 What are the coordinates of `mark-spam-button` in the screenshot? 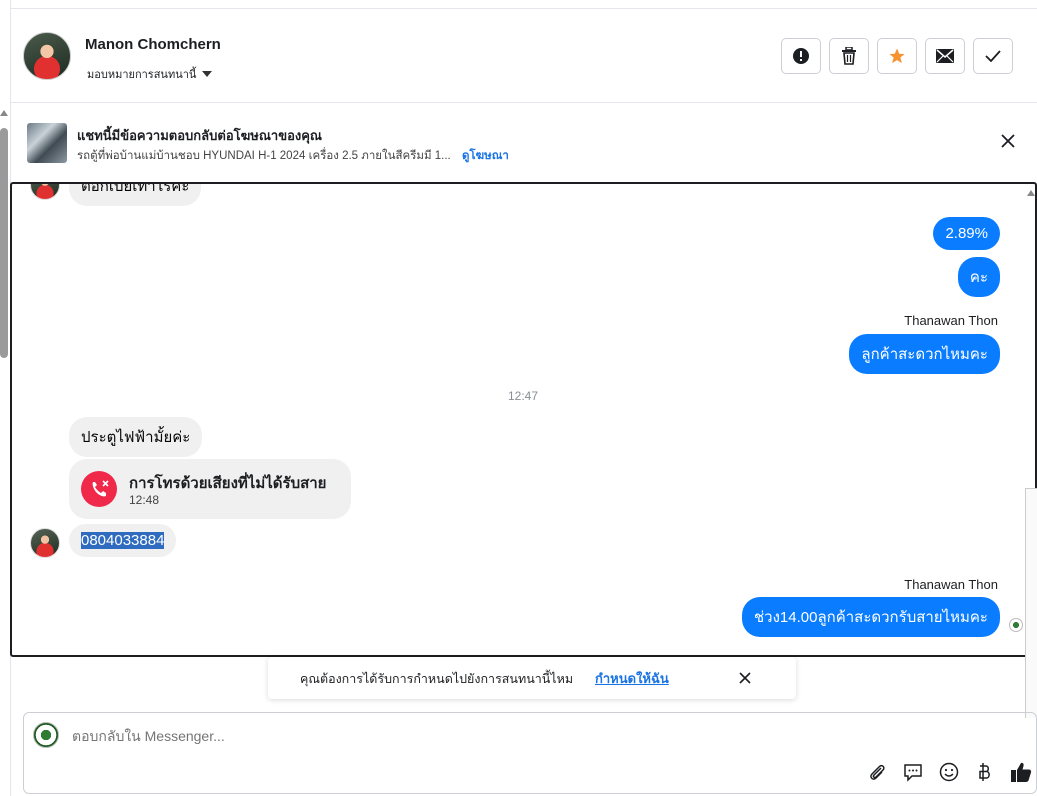 It's located at (801, 56).